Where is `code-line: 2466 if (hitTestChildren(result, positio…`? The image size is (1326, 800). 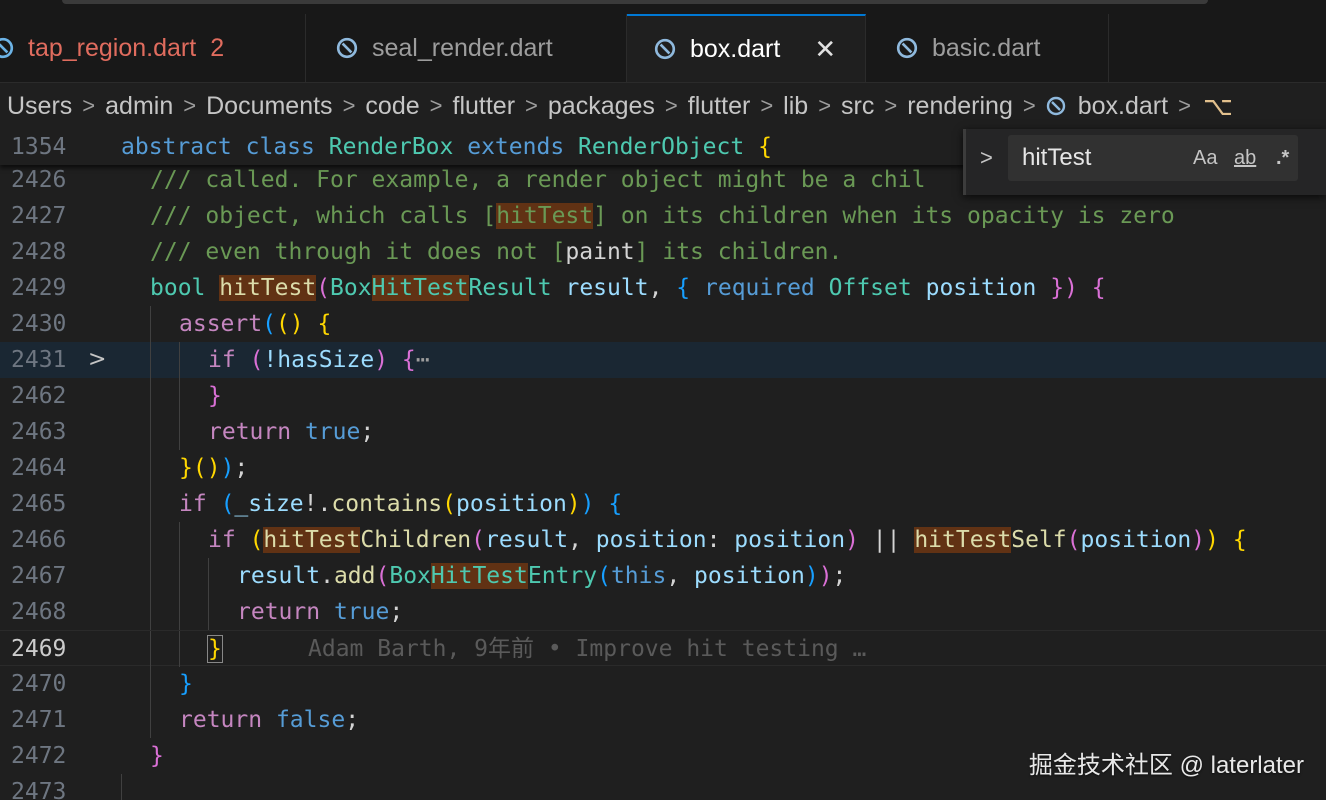
code-line: 2466 if (hitTestChildren(result, positio… is located at coordinates (663, 540).